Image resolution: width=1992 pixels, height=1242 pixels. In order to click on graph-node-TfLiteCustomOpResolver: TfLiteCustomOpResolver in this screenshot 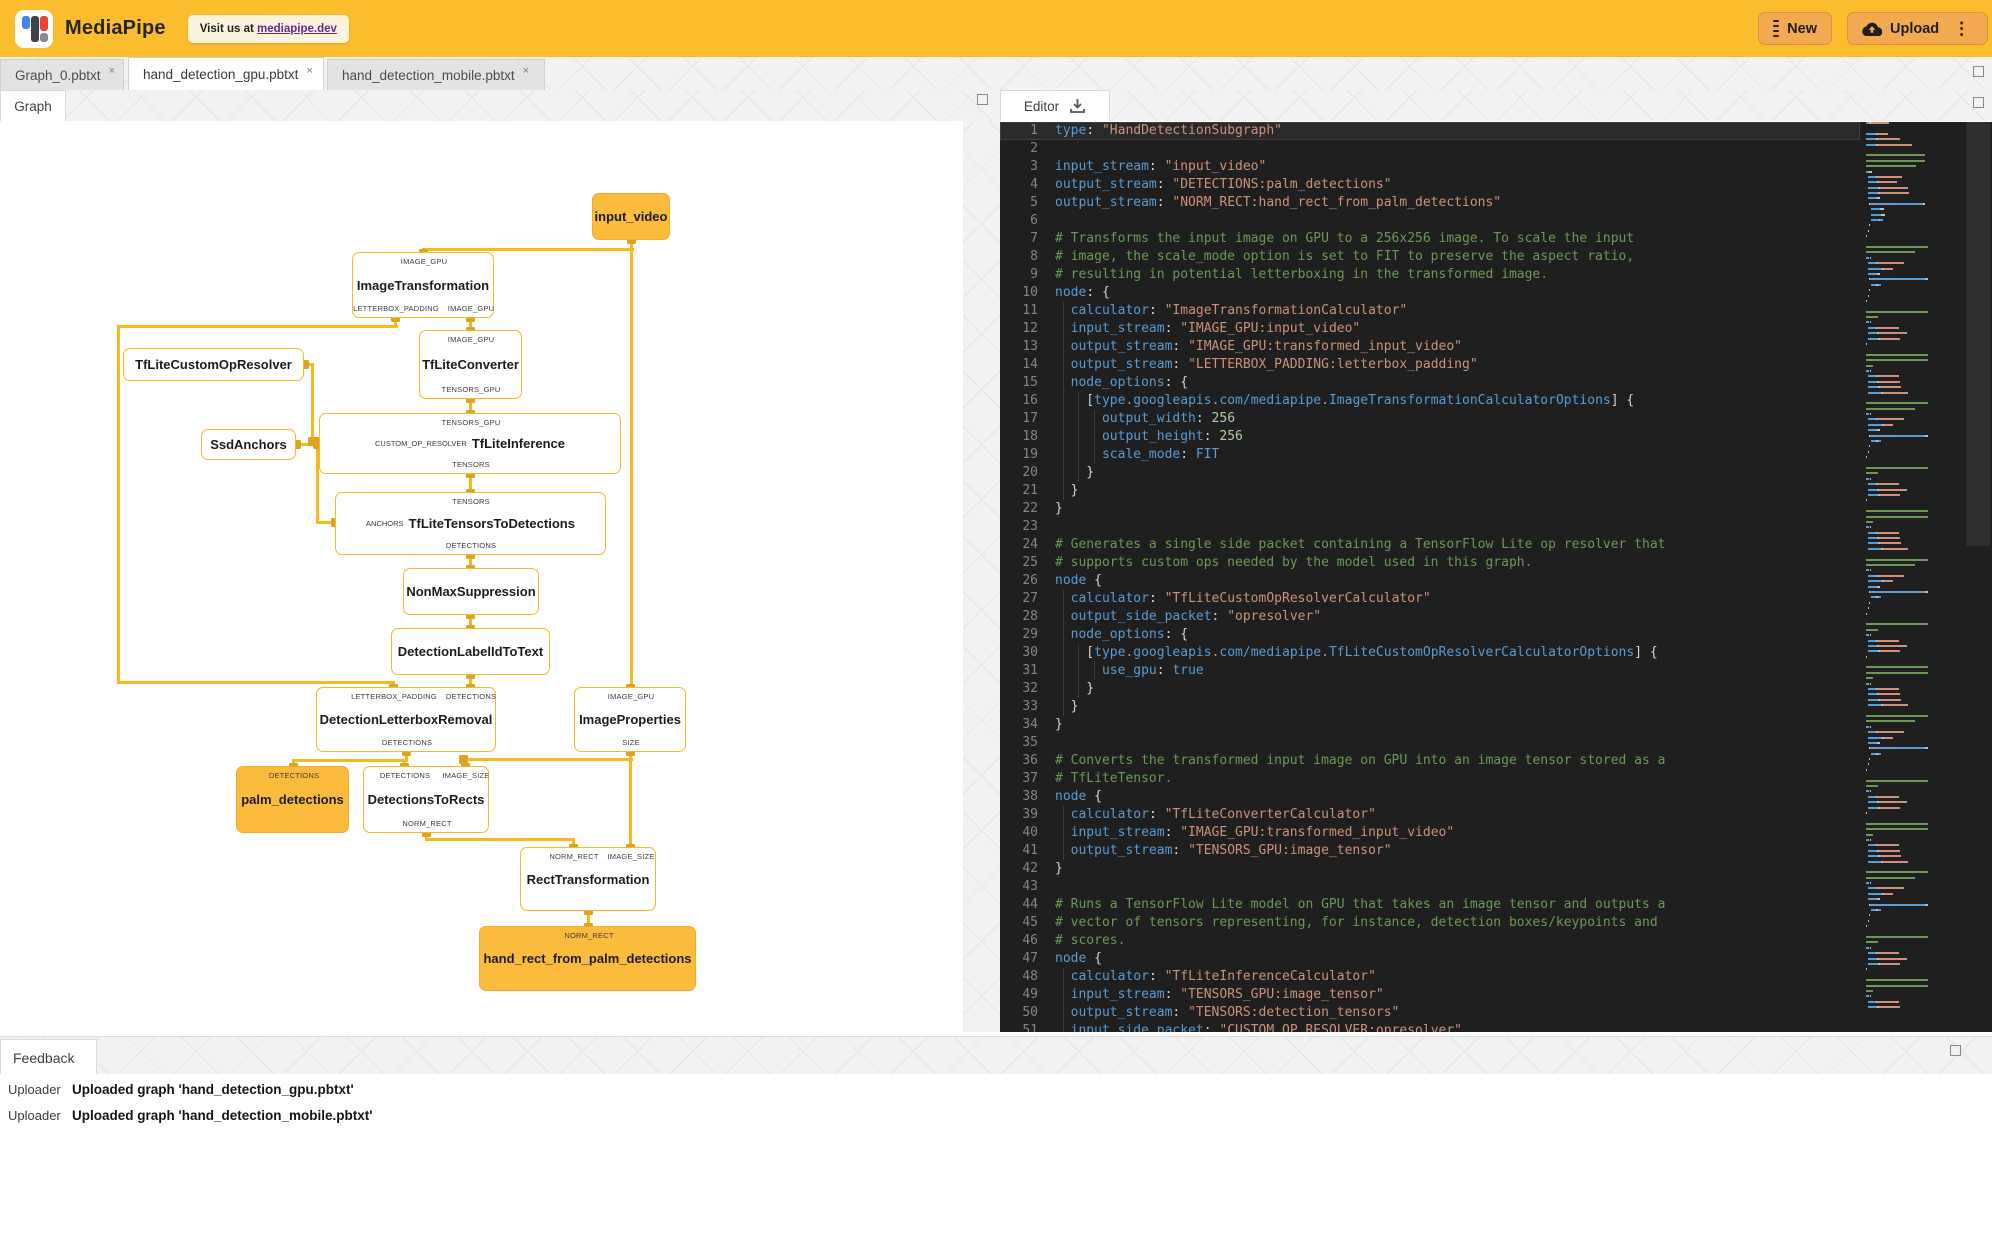, I will do `click(213, 364)`.